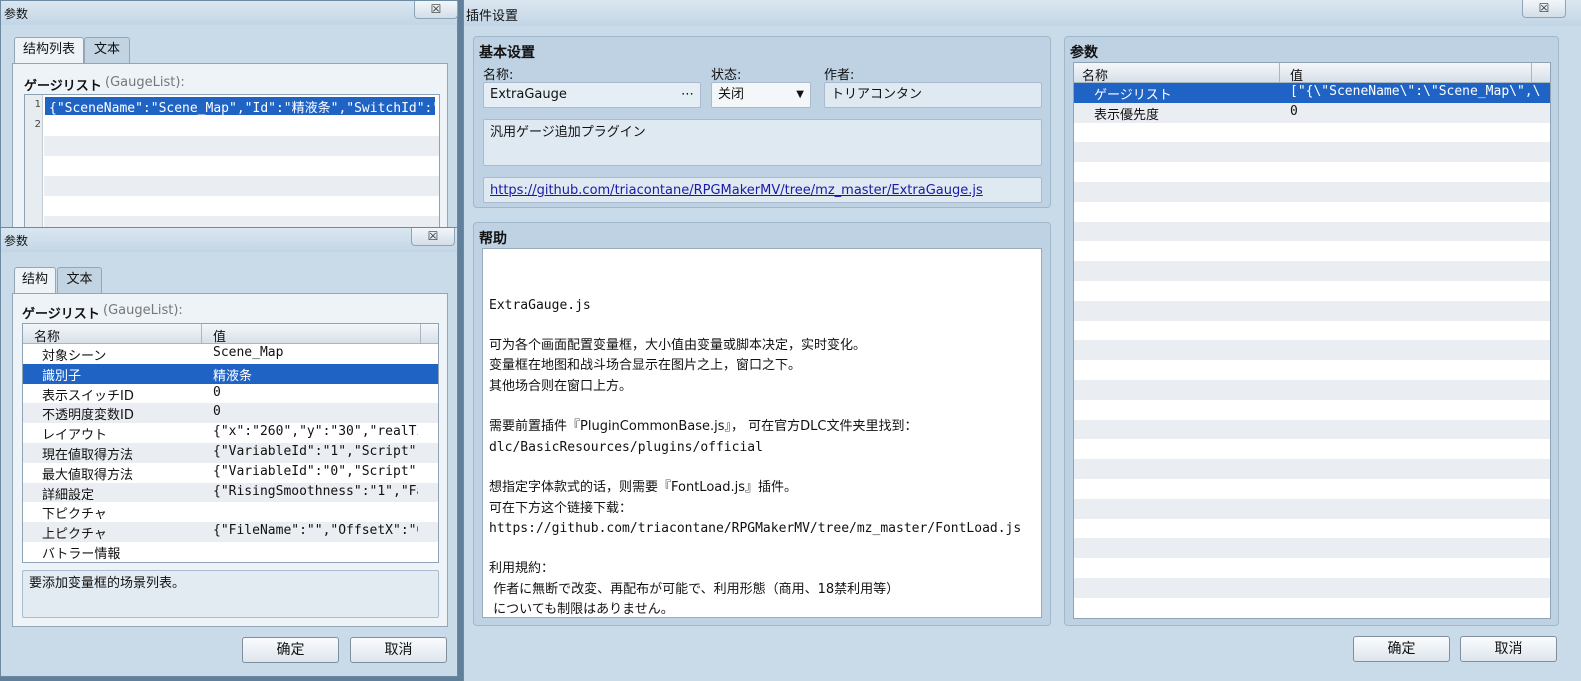 The width and height of the screenshot is (1581, 681). Describe the element at coordinates (63, 86) in the screenshot. I see `field-label: ゲージリスト` at that location.